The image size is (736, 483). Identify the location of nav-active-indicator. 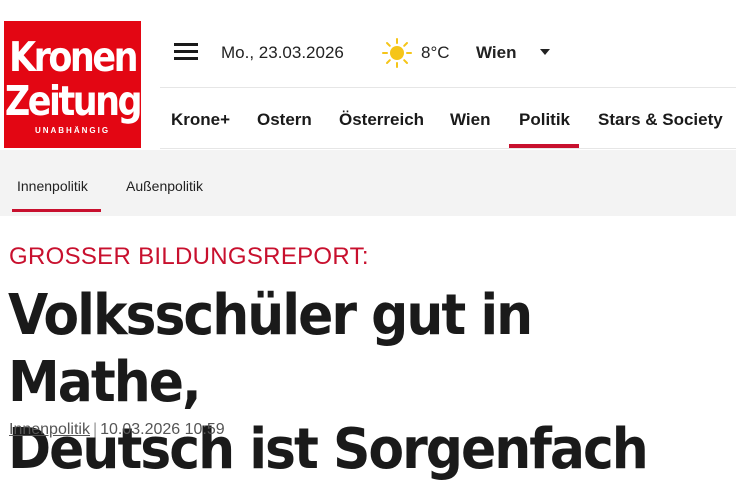
(544, 146).